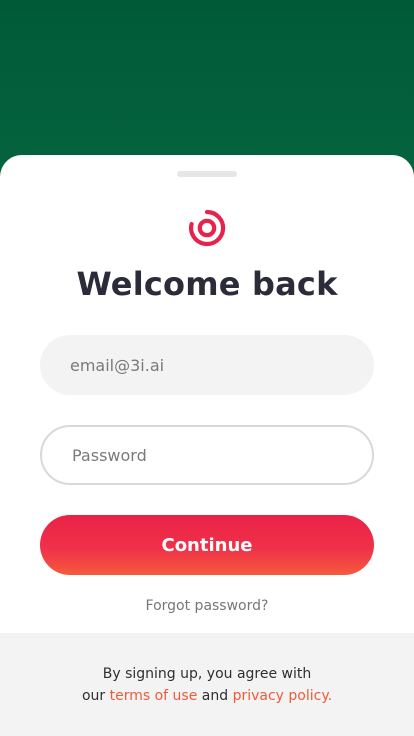 The image size is (414, 736). I want to click on continue-button: Continue, so click(207, 545).